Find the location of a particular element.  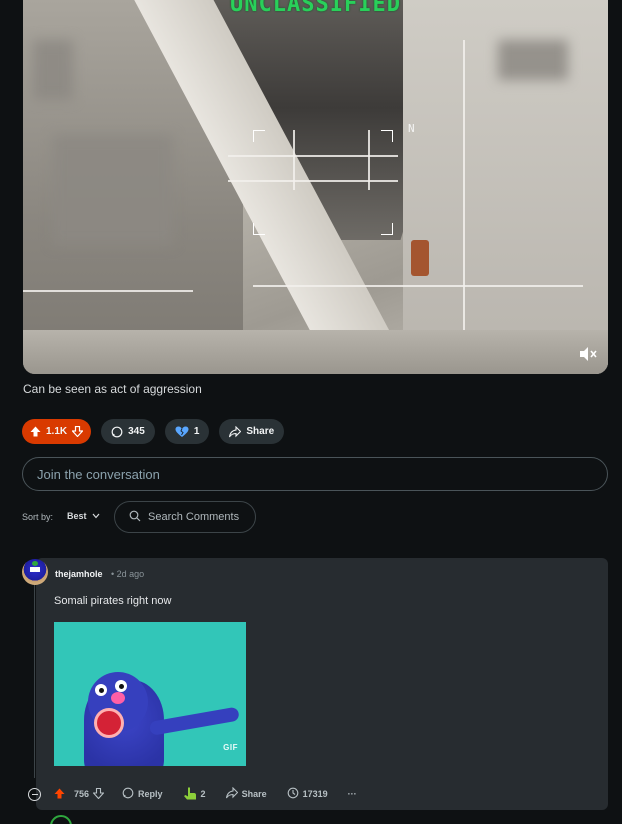

sort-dropdown: Best is located at coordinates (83, 516).